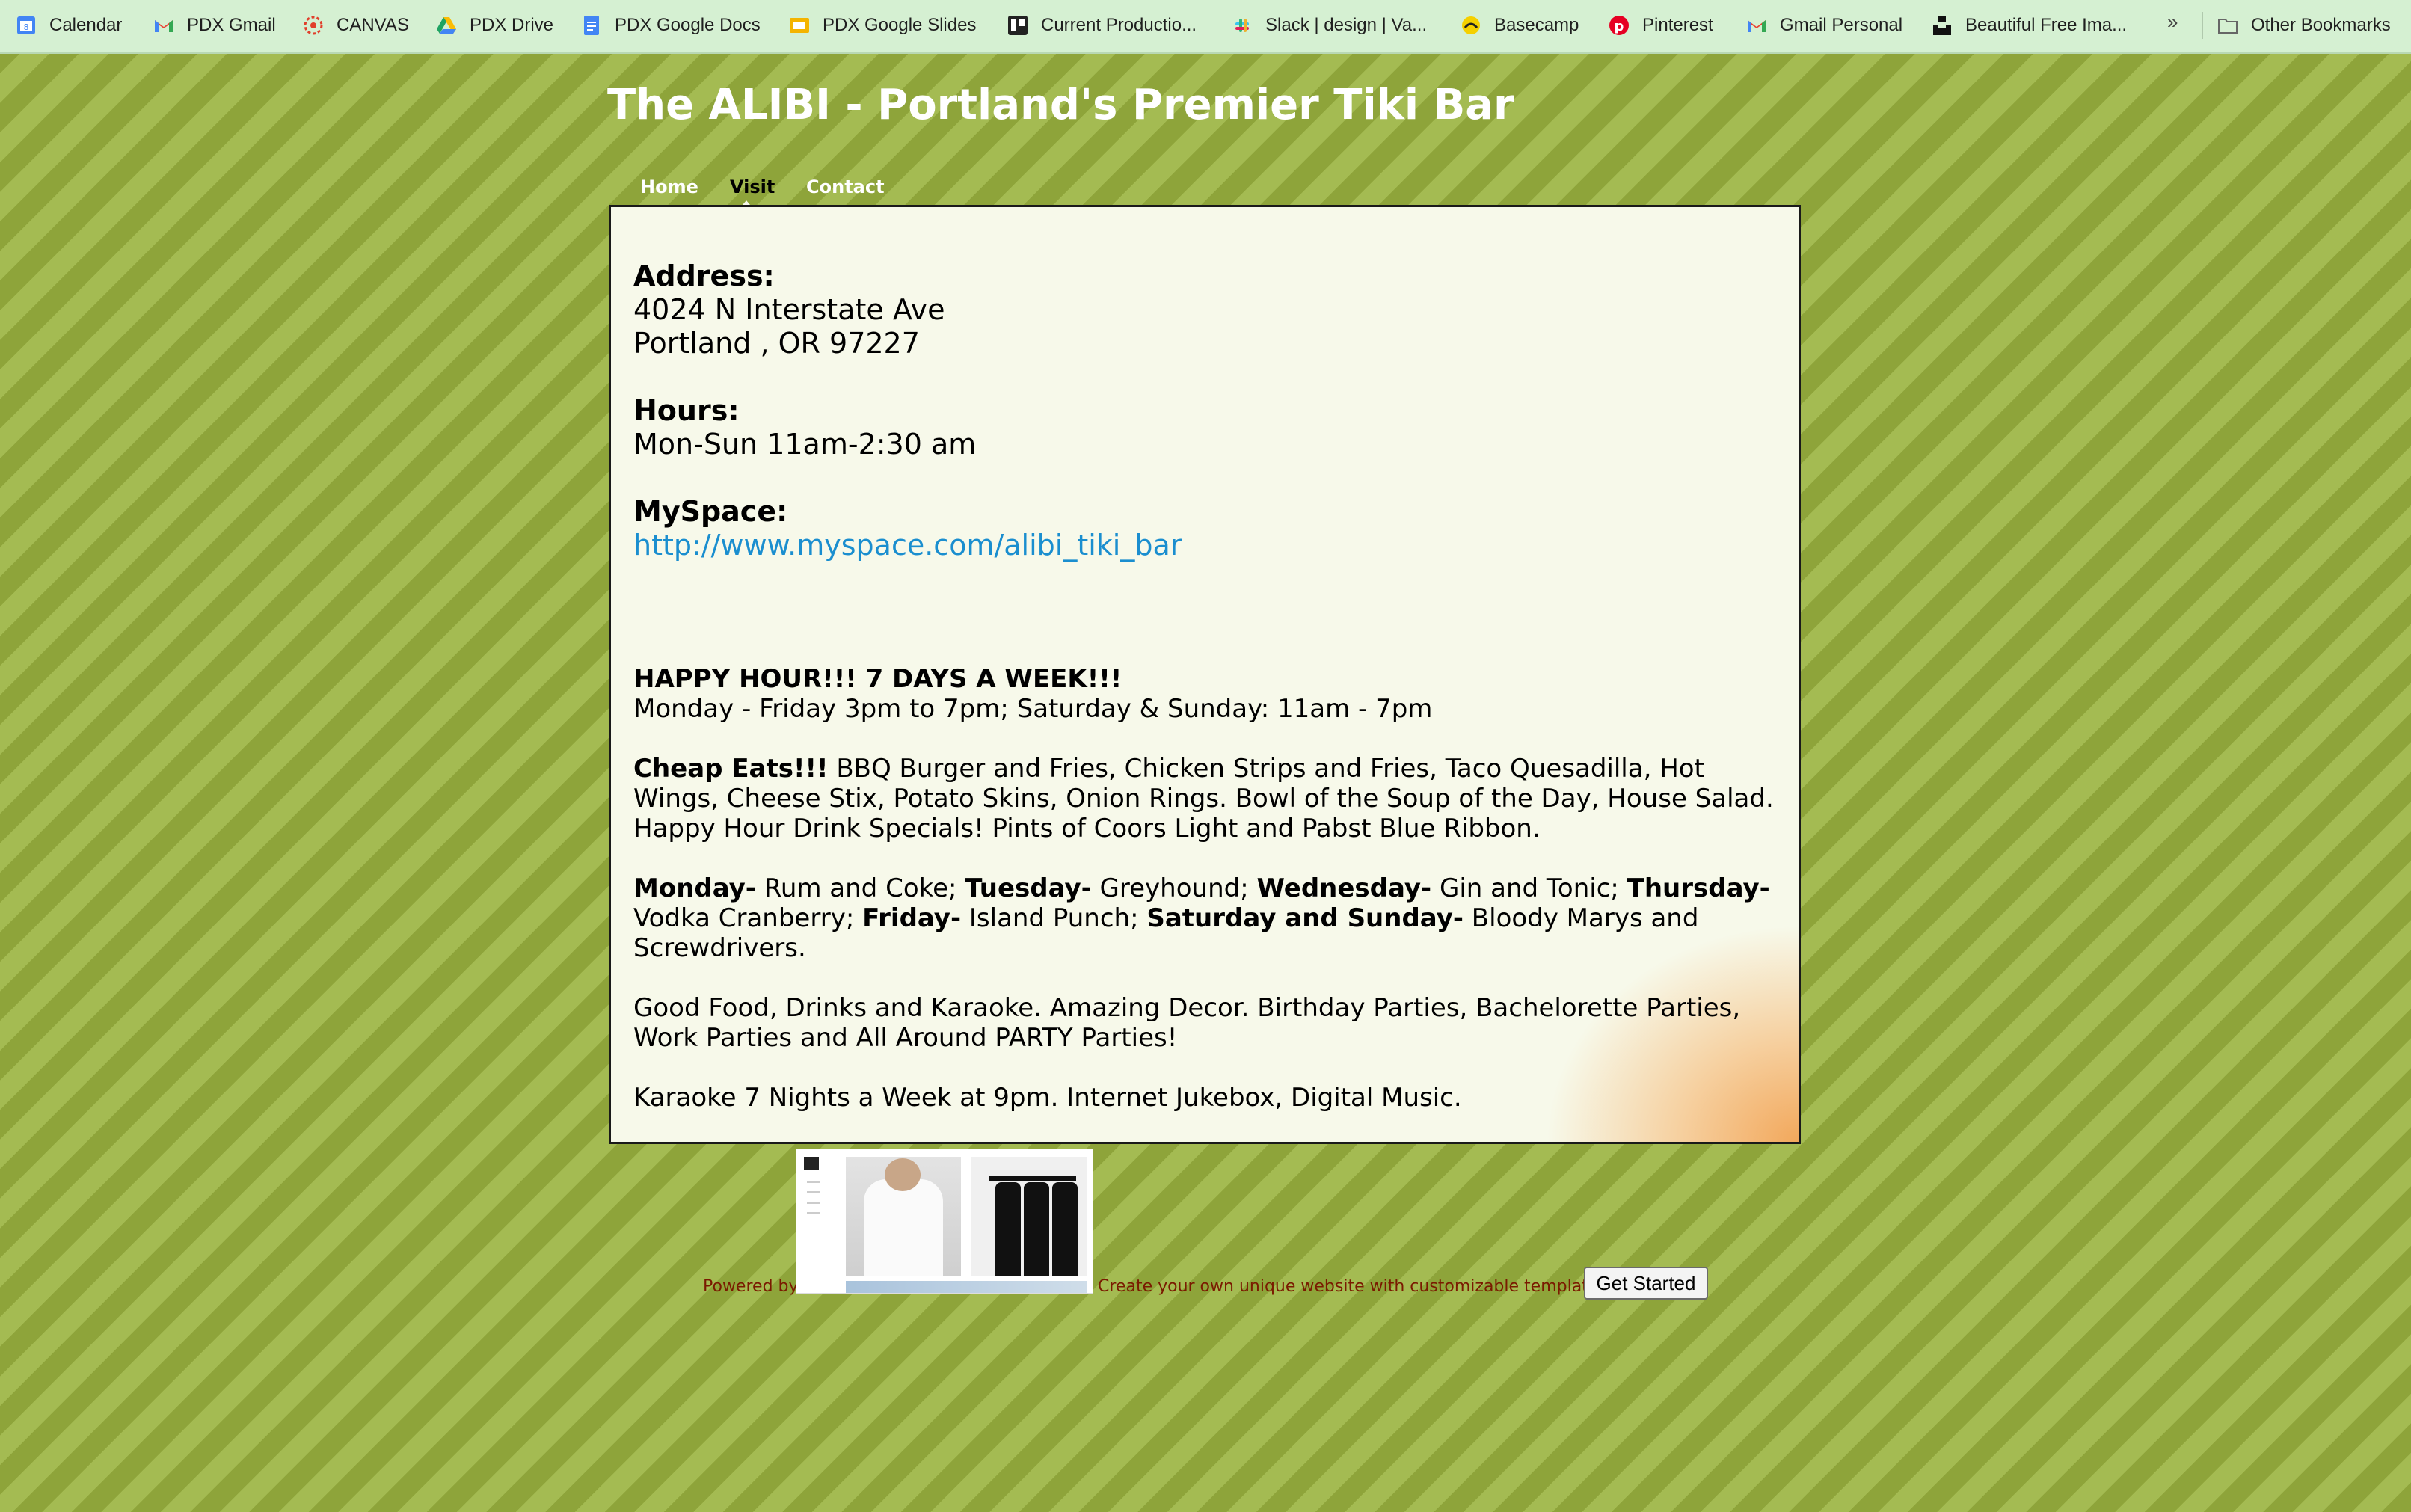  What do you see at coordinates (669, 186) in the screenshot?
I see `nav-home: Home` at bounding box center [669, 186].